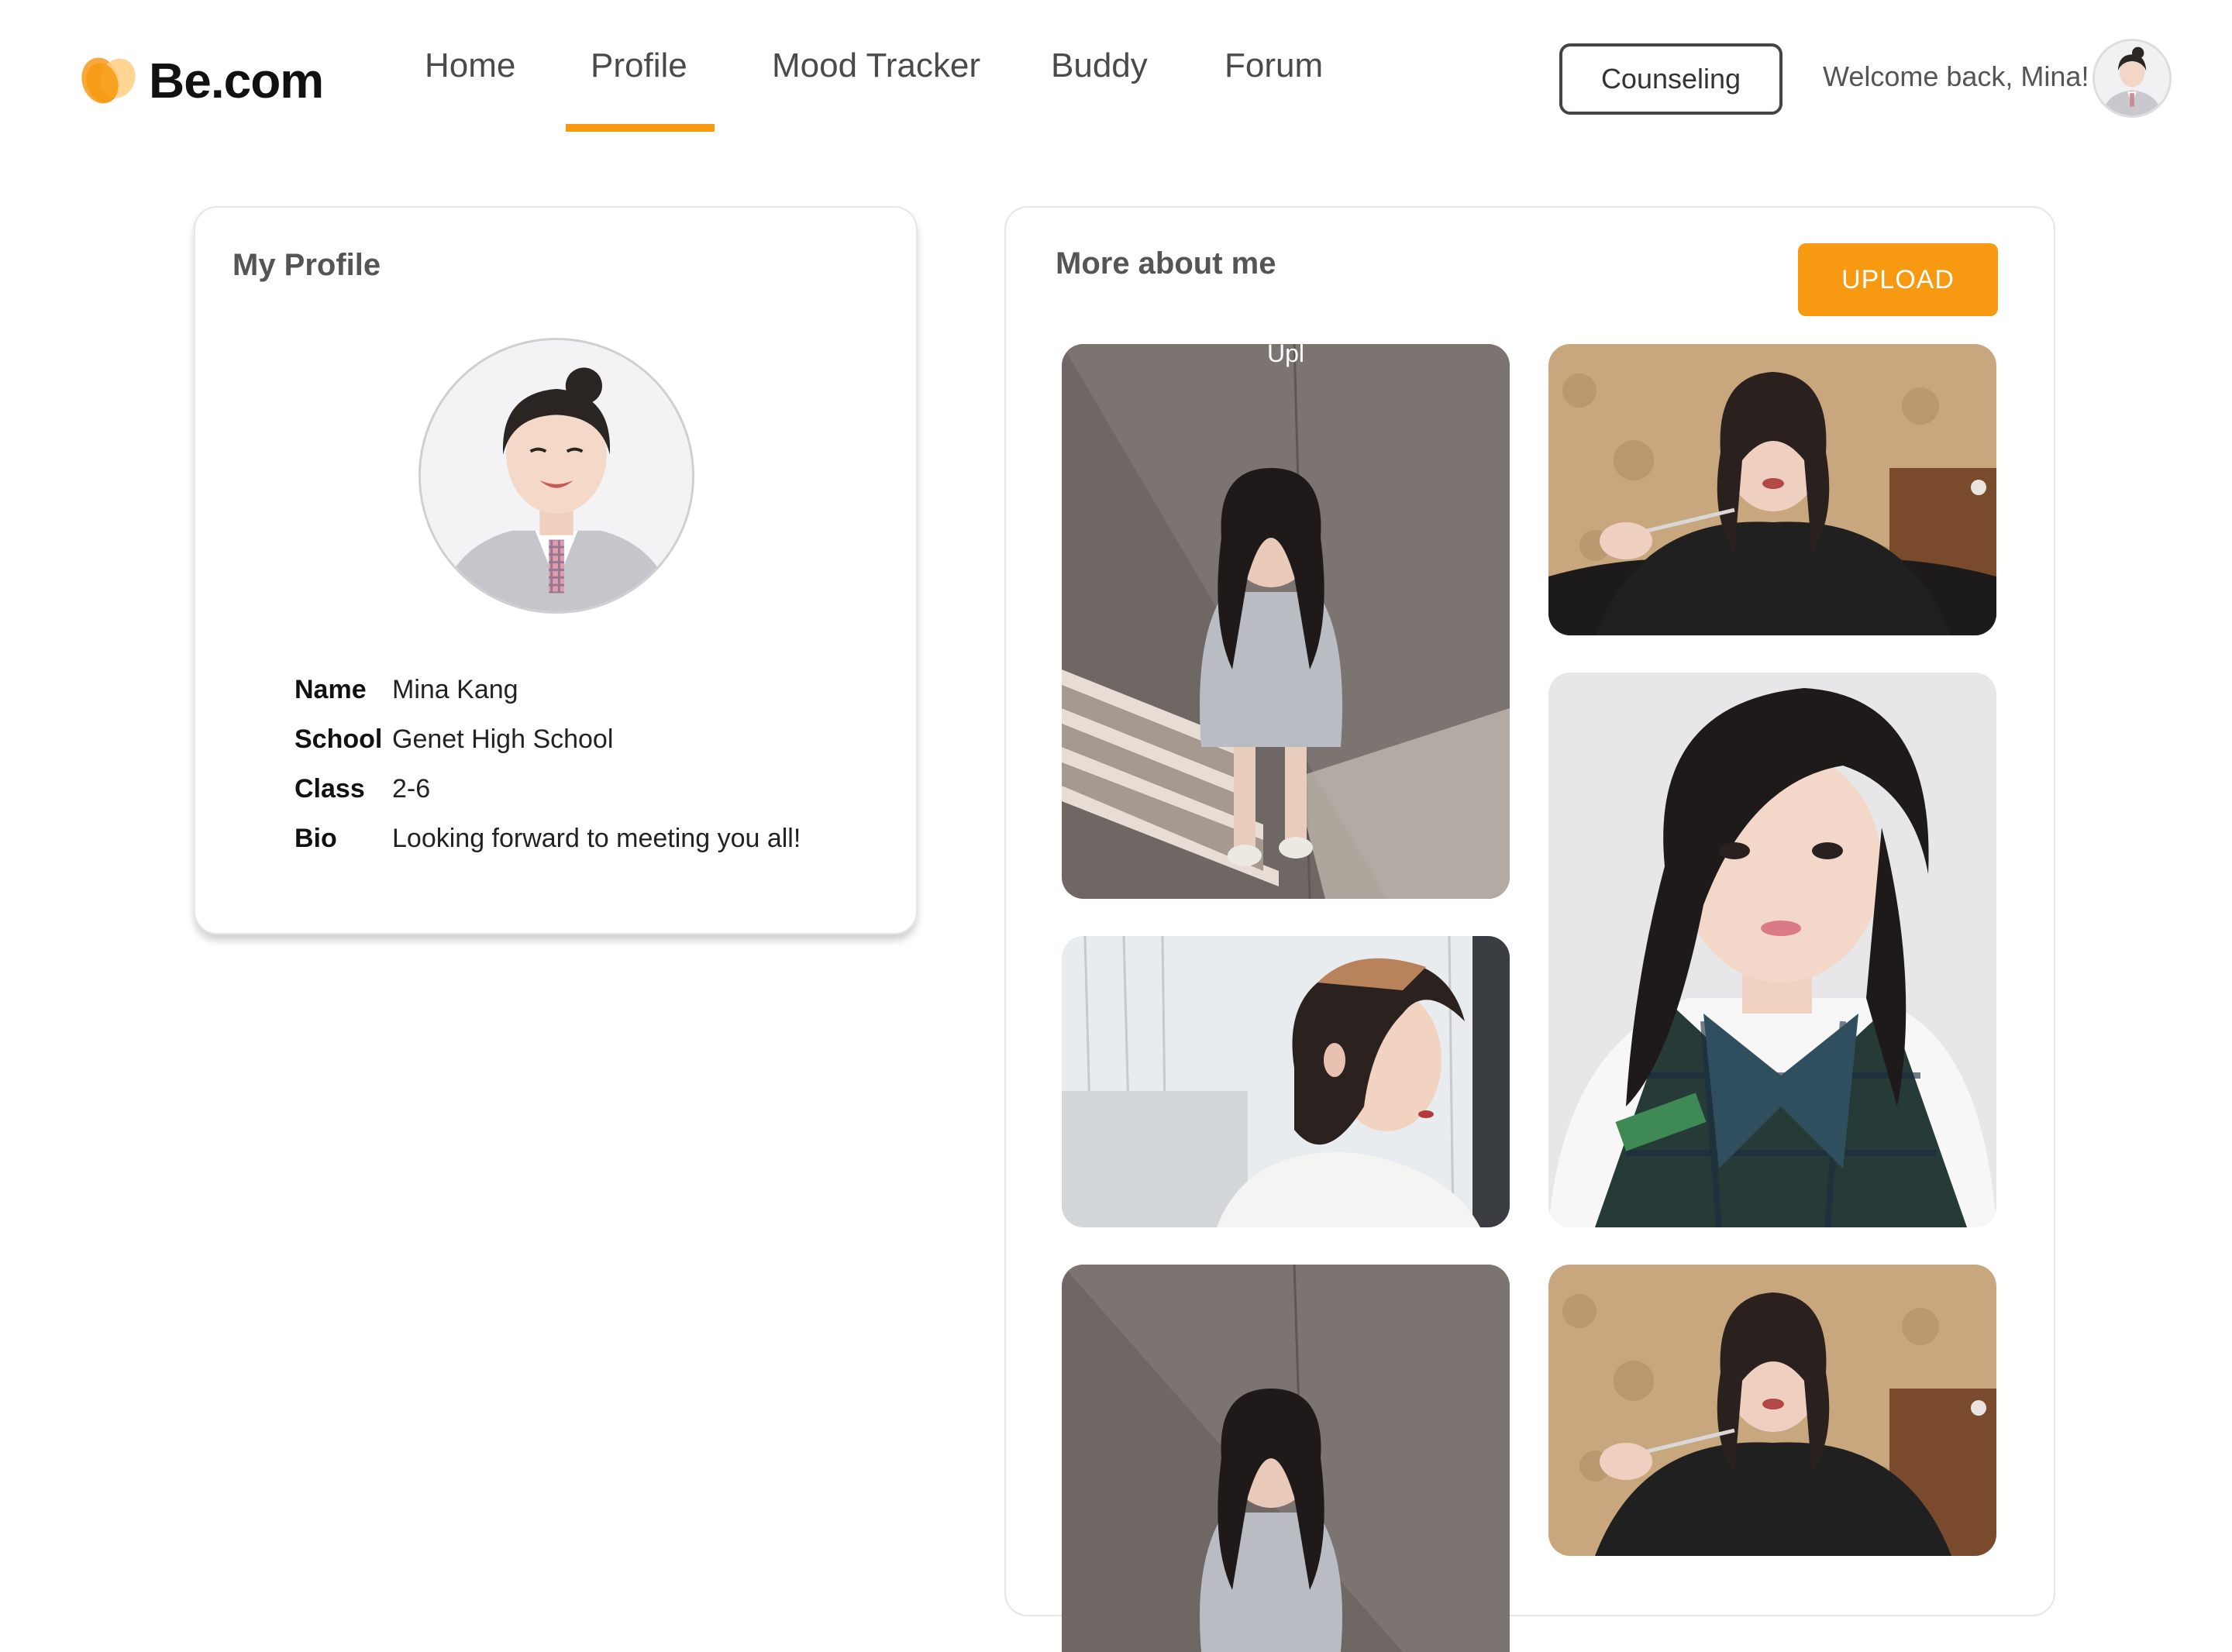  Describe the element at coordinates (2132, 78) in the screenshot. I see `user-avatar` at that location.